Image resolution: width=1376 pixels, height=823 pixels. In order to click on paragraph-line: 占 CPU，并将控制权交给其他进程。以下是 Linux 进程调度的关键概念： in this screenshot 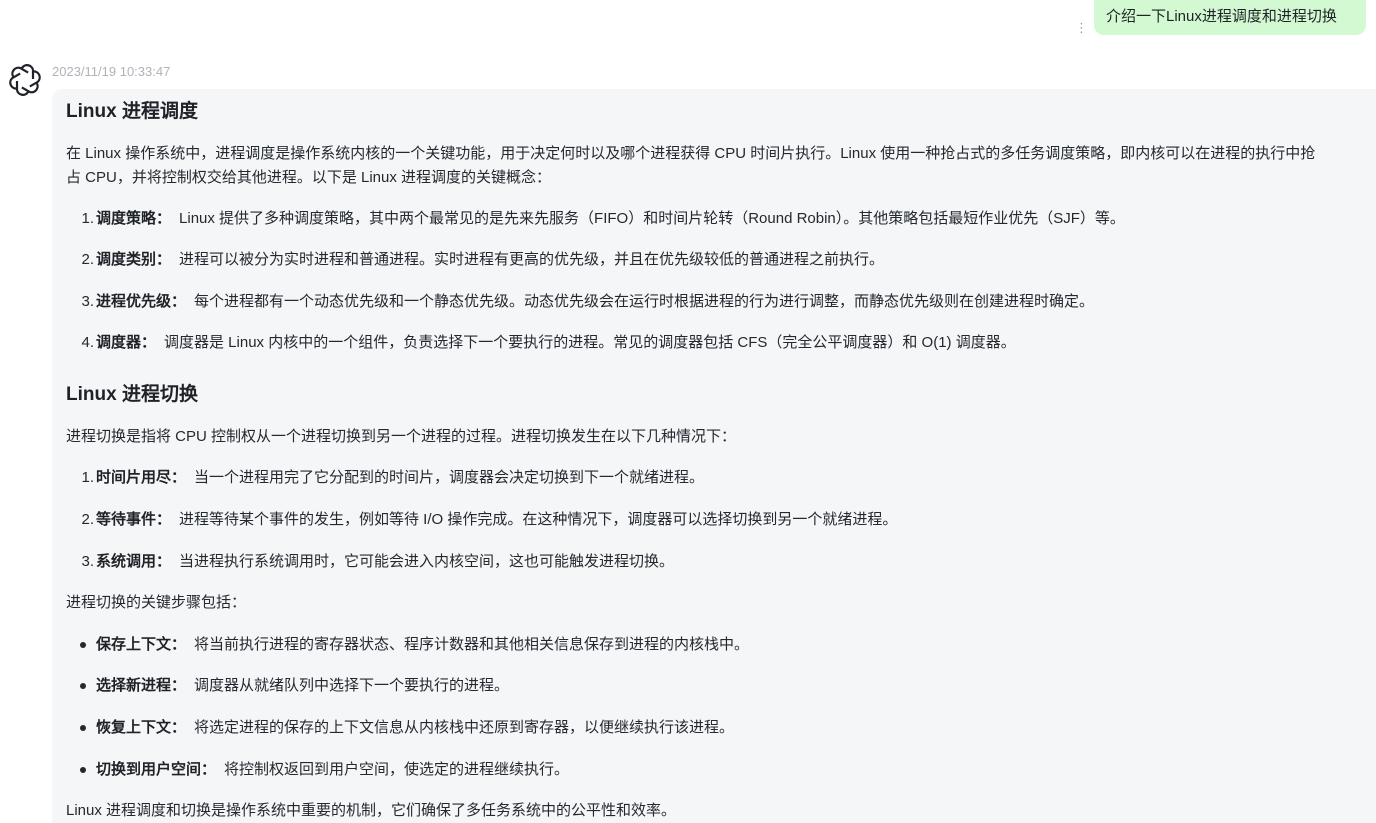, I will do `click(309, 177)`.